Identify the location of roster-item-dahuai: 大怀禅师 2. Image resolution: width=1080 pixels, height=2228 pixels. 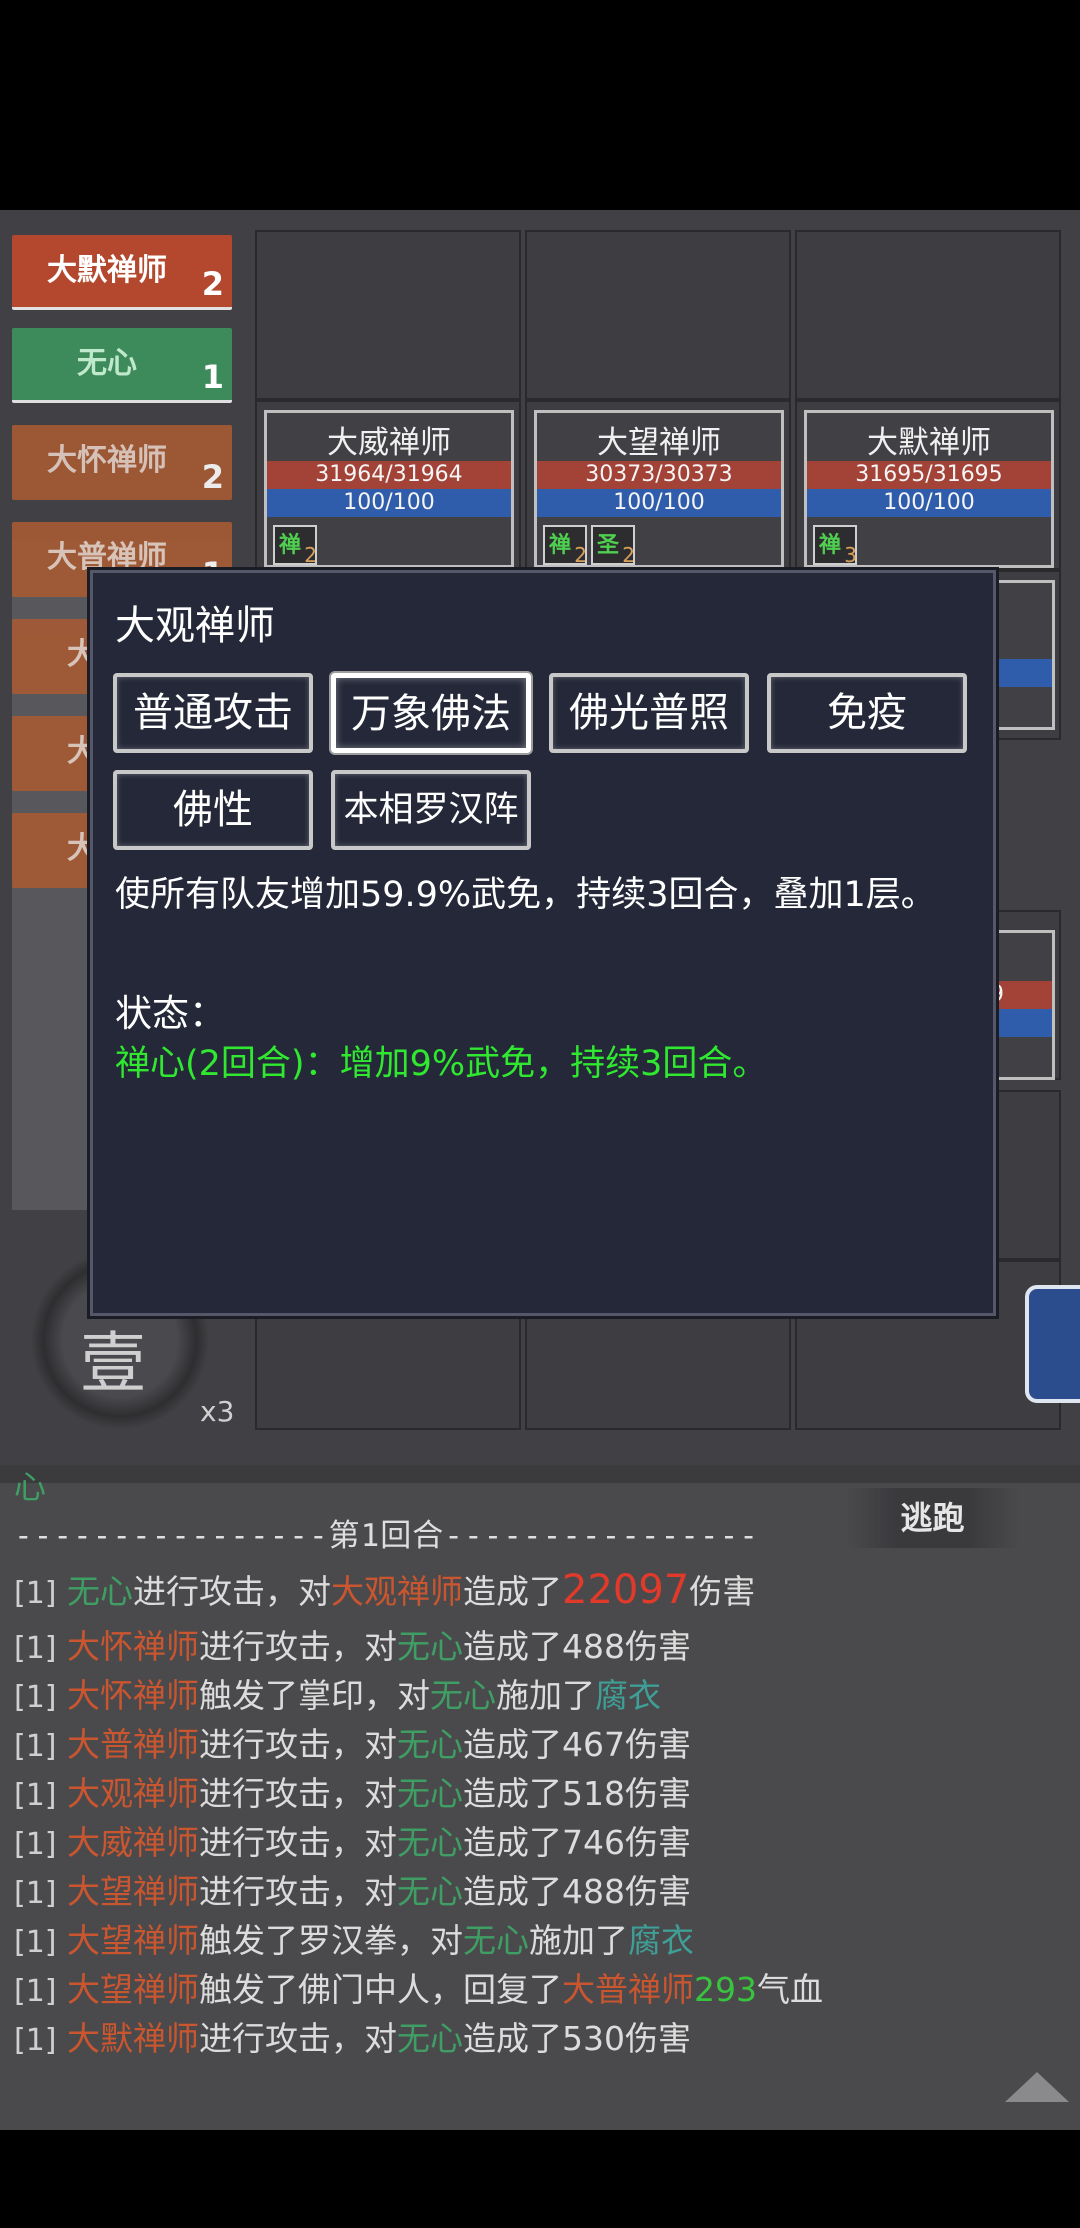
(122, 462).